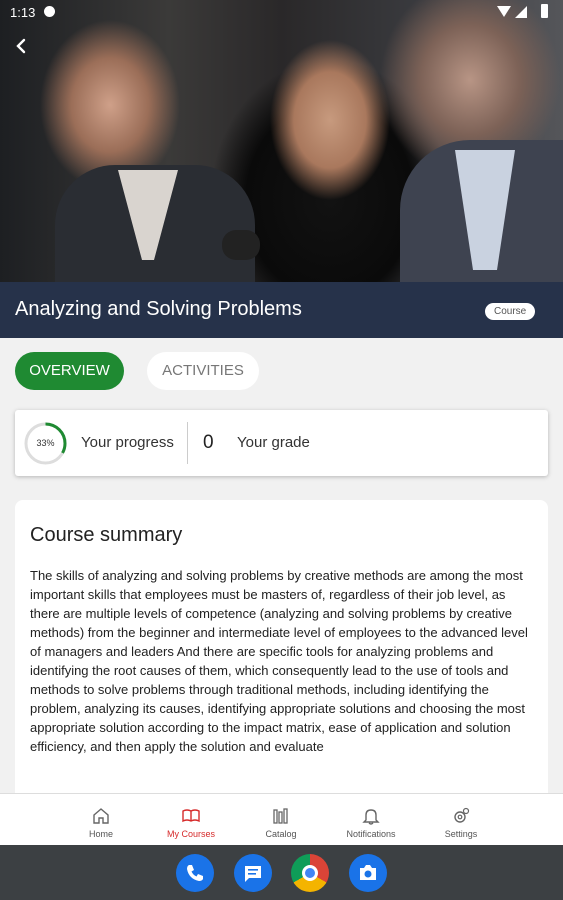 The image size is (563, 900). Describe the element at coordinates (521, 12) in the screenshot. I see `signal-icon` at that location.